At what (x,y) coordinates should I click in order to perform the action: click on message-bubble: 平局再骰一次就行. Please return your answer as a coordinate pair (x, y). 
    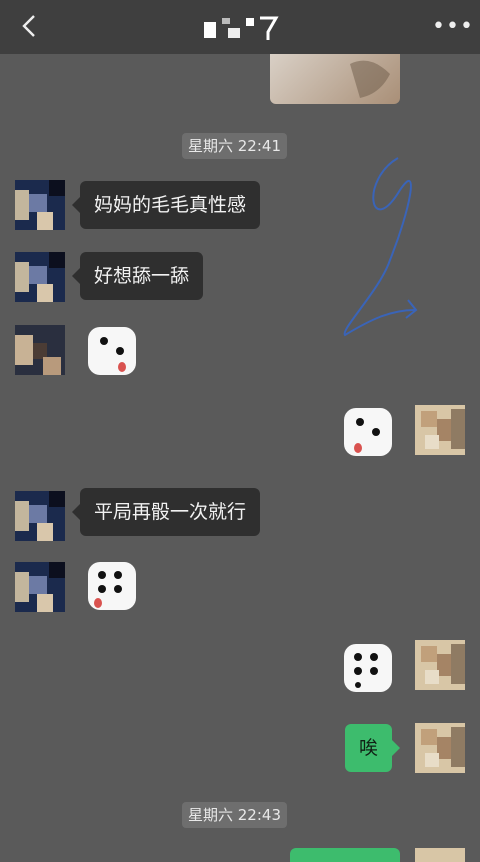
    Looking at the image, I should click on (166, 512).